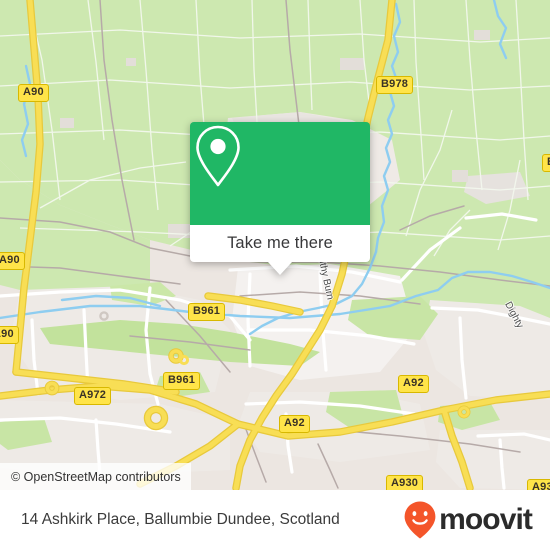  Describe the element at coordinates (395, 85) in the screenshot. I see `road-shield: B978` at that location.